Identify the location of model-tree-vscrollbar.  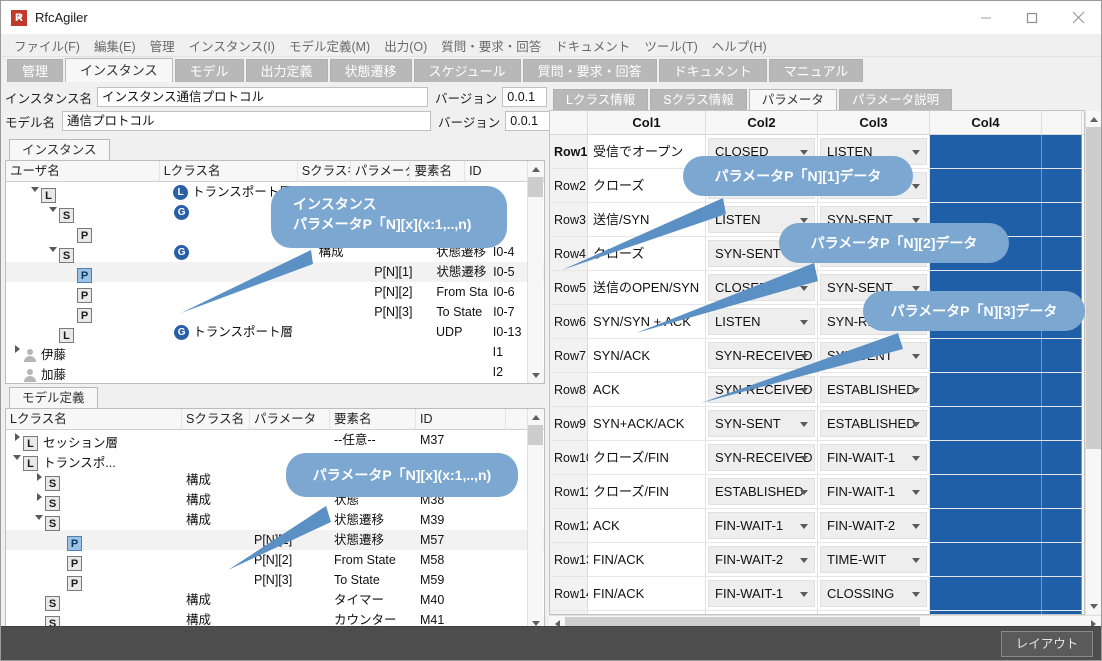
(535, 520).